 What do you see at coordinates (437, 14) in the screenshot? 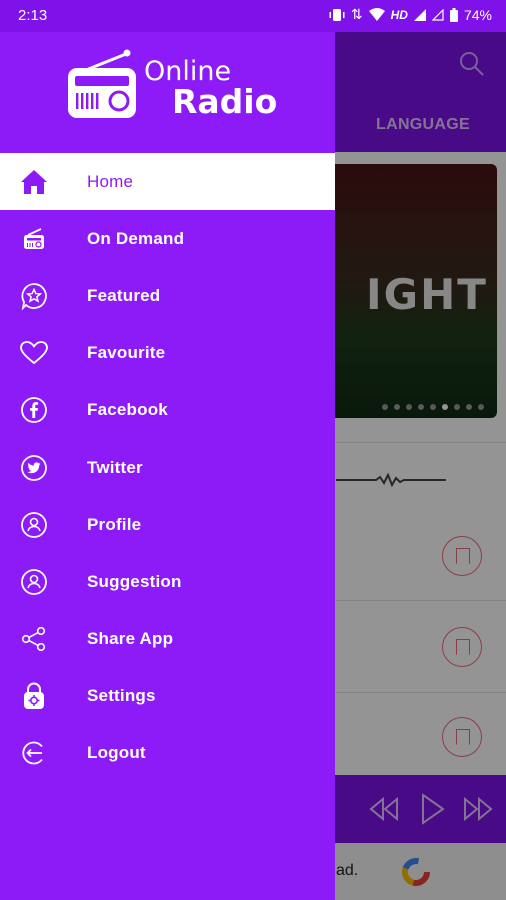
I see `signal-empty-icon` at bounding box center [437, 14].